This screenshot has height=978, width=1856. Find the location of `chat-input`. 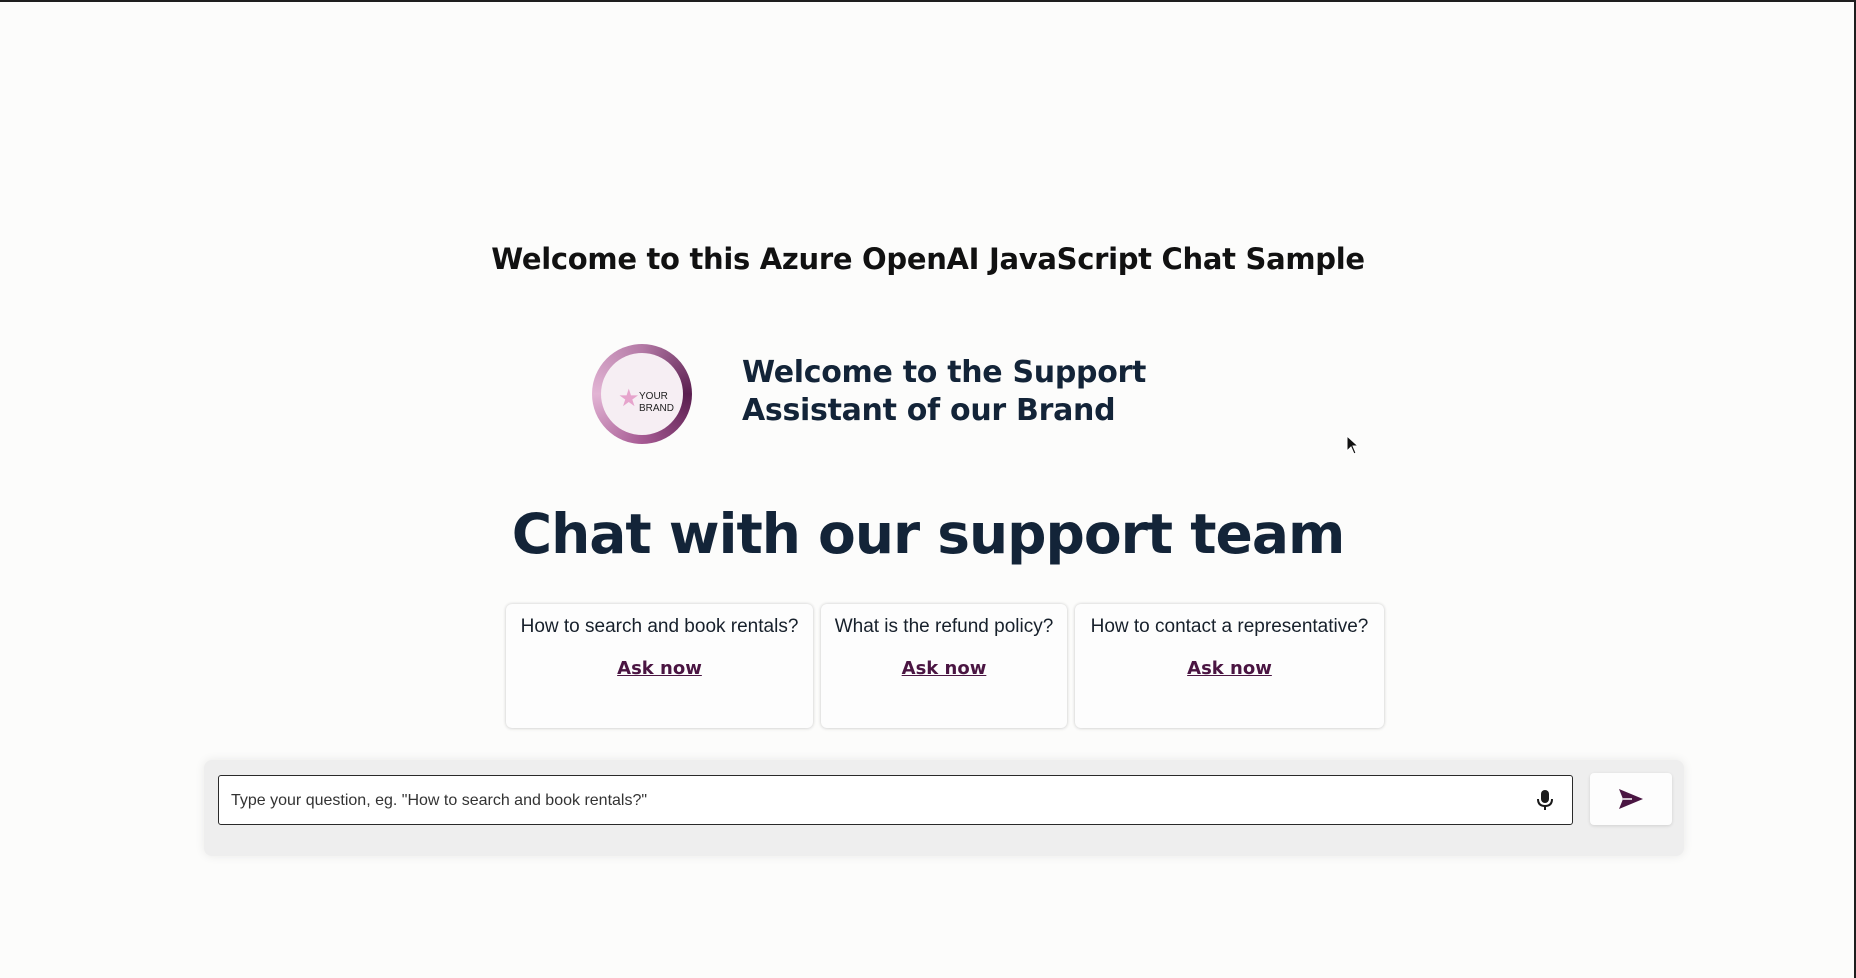

chat-input is located at coordinates (871, 800).